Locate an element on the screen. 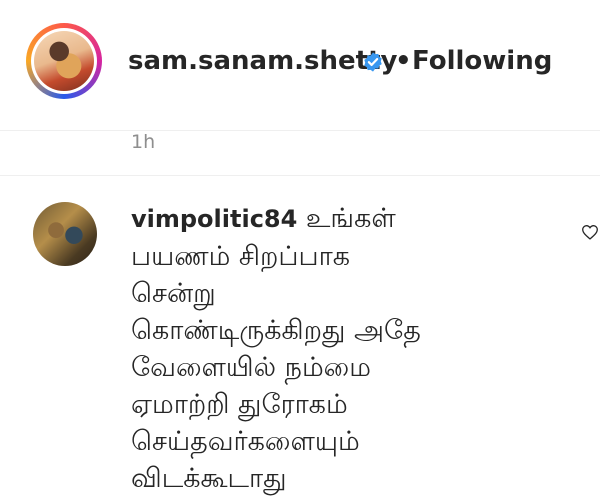 The height and width of the screenshot is (500, 600). following-button: Following is located at coordinates (482, 61).